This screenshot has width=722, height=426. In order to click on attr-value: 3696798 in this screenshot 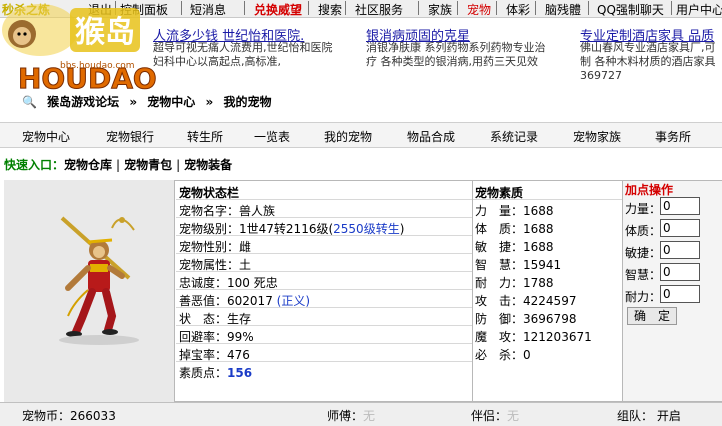, I will do `click(550, 319)`.